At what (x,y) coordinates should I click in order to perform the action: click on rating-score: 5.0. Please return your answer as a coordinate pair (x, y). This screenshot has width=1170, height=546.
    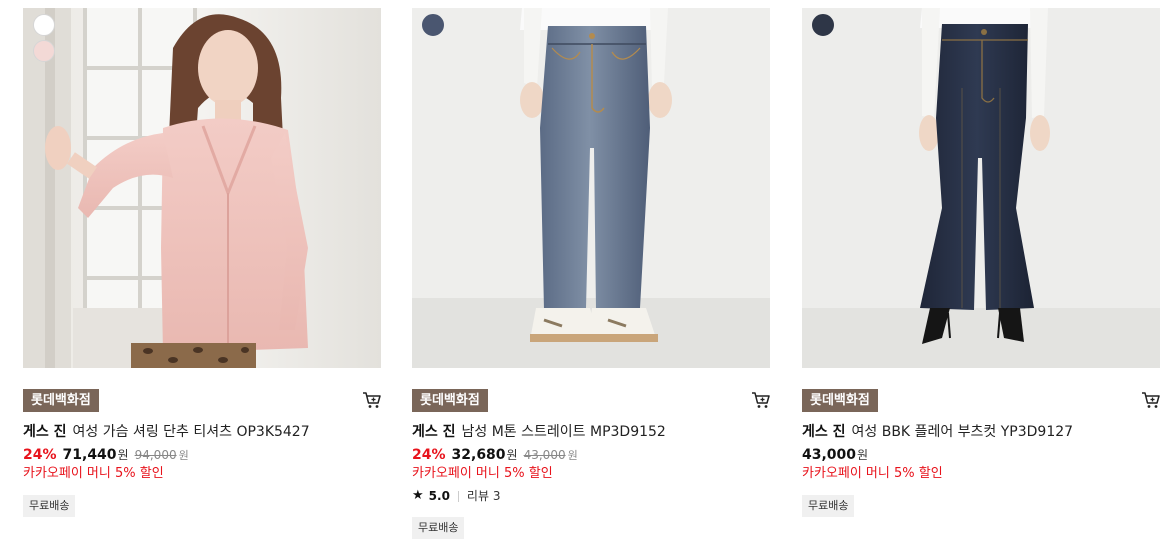
    Looking at the image, I should click on (439, 496).